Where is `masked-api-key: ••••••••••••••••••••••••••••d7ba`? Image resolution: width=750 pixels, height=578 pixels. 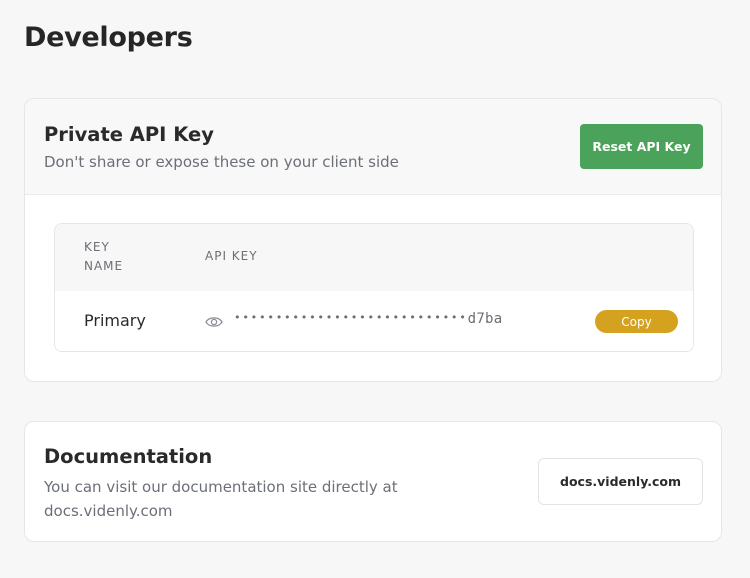 masked-api-key: ••••••••••••••••••••••••••••d7ba is located at coordinates (368, 319).